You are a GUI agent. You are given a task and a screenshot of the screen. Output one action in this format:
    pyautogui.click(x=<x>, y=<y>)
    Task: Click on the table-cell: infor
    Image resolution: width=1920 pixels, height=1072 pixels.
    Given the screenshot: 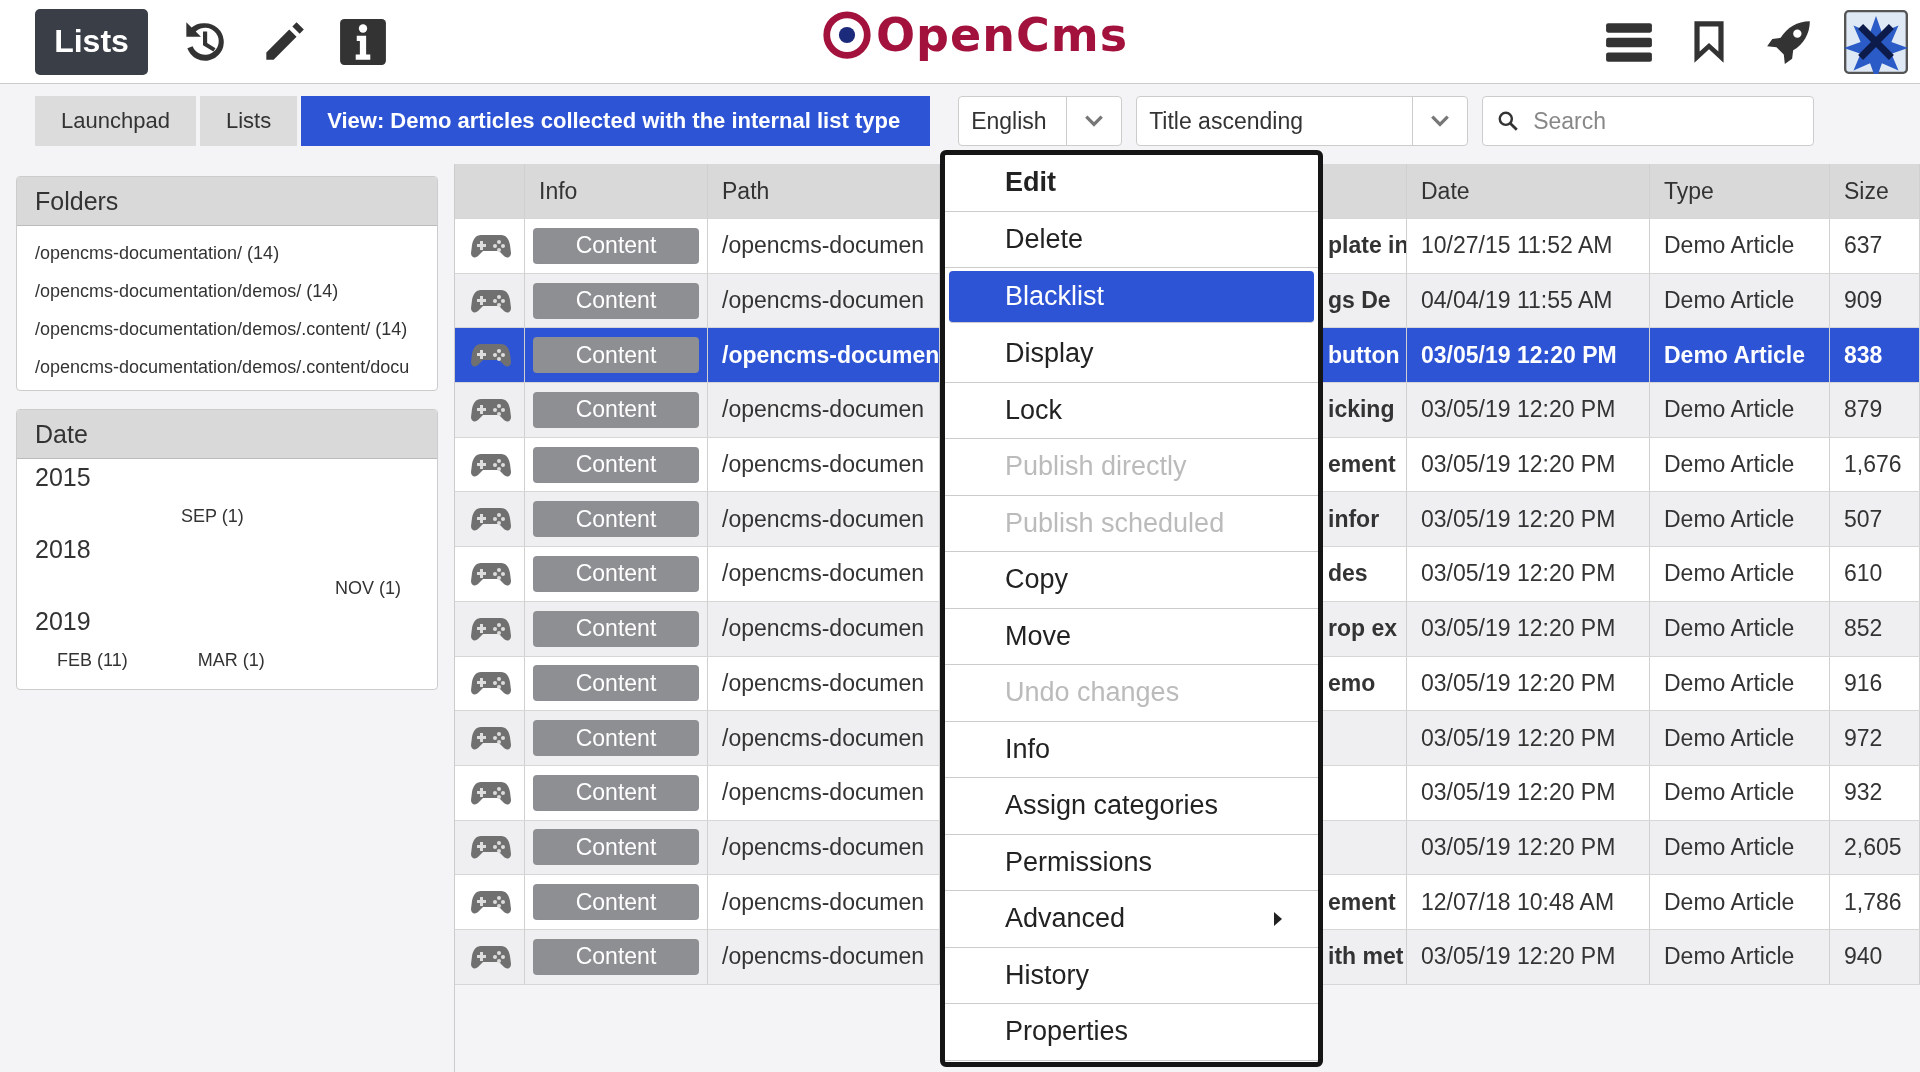 What is the action you would take?
    pyautogui.click(x=1354, y=519)
    